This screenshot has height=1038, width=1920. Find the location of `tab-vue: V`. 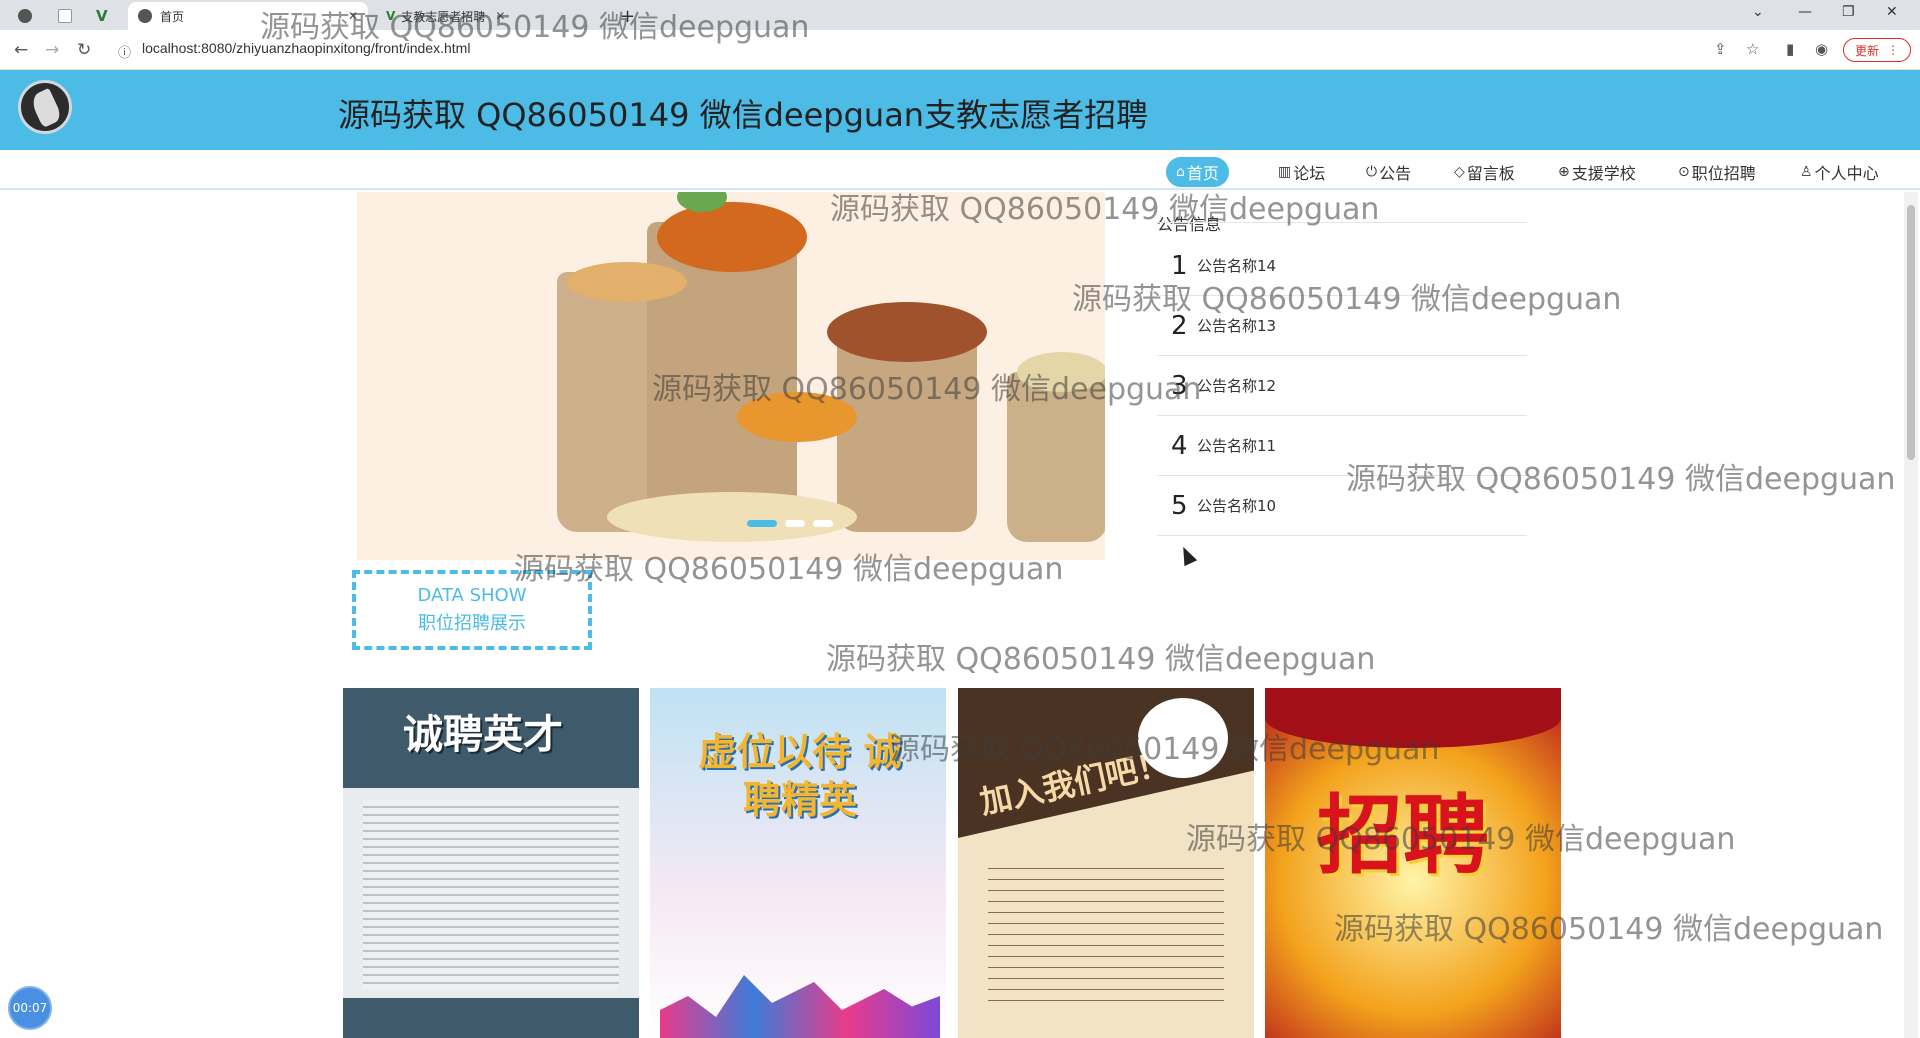

tab-vue: V is located at coordinates (102, 16).